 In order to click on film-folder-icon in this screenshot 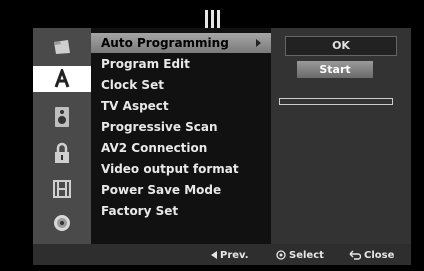, I will do `click(62, 47)`.